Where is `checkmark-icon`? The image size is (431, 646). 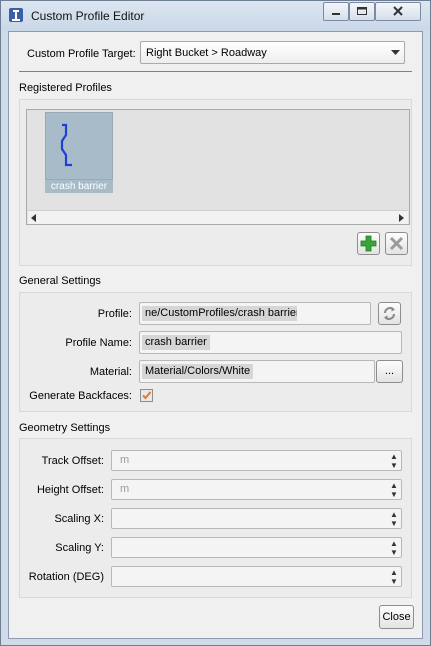 checkmark-icon is located at coordinates (147, 395).